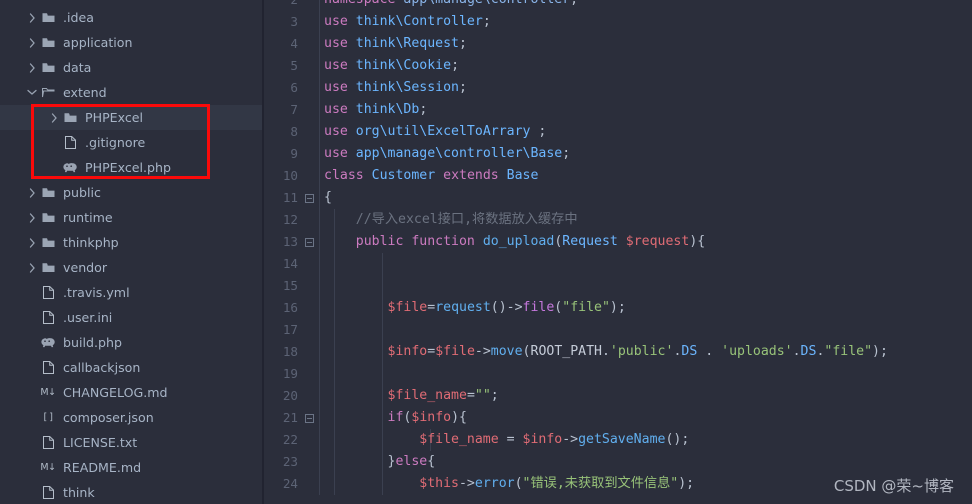  Describe the element at coordinates (281, 5) in the screenshot. I see `line-number: 2` at that location.